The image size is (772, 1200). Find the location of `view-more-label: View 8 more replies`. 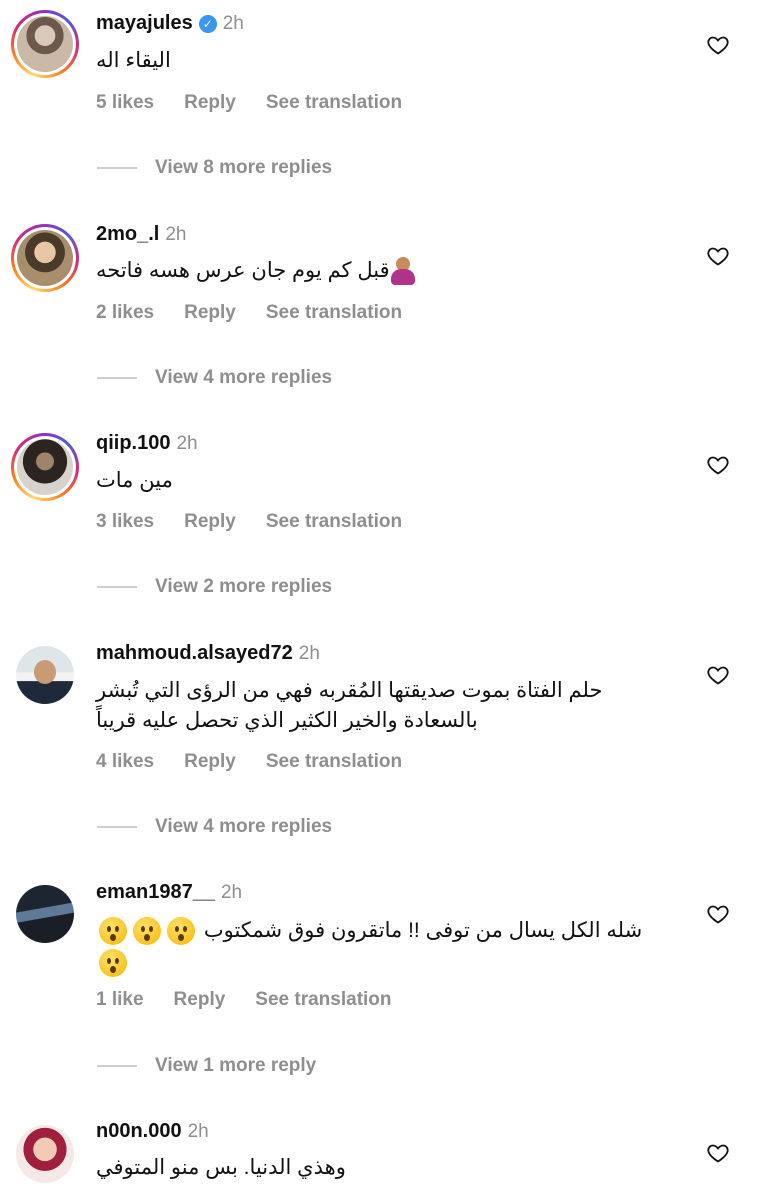

view-more-label: View 8 more replies is located at coordinates (244, 167).